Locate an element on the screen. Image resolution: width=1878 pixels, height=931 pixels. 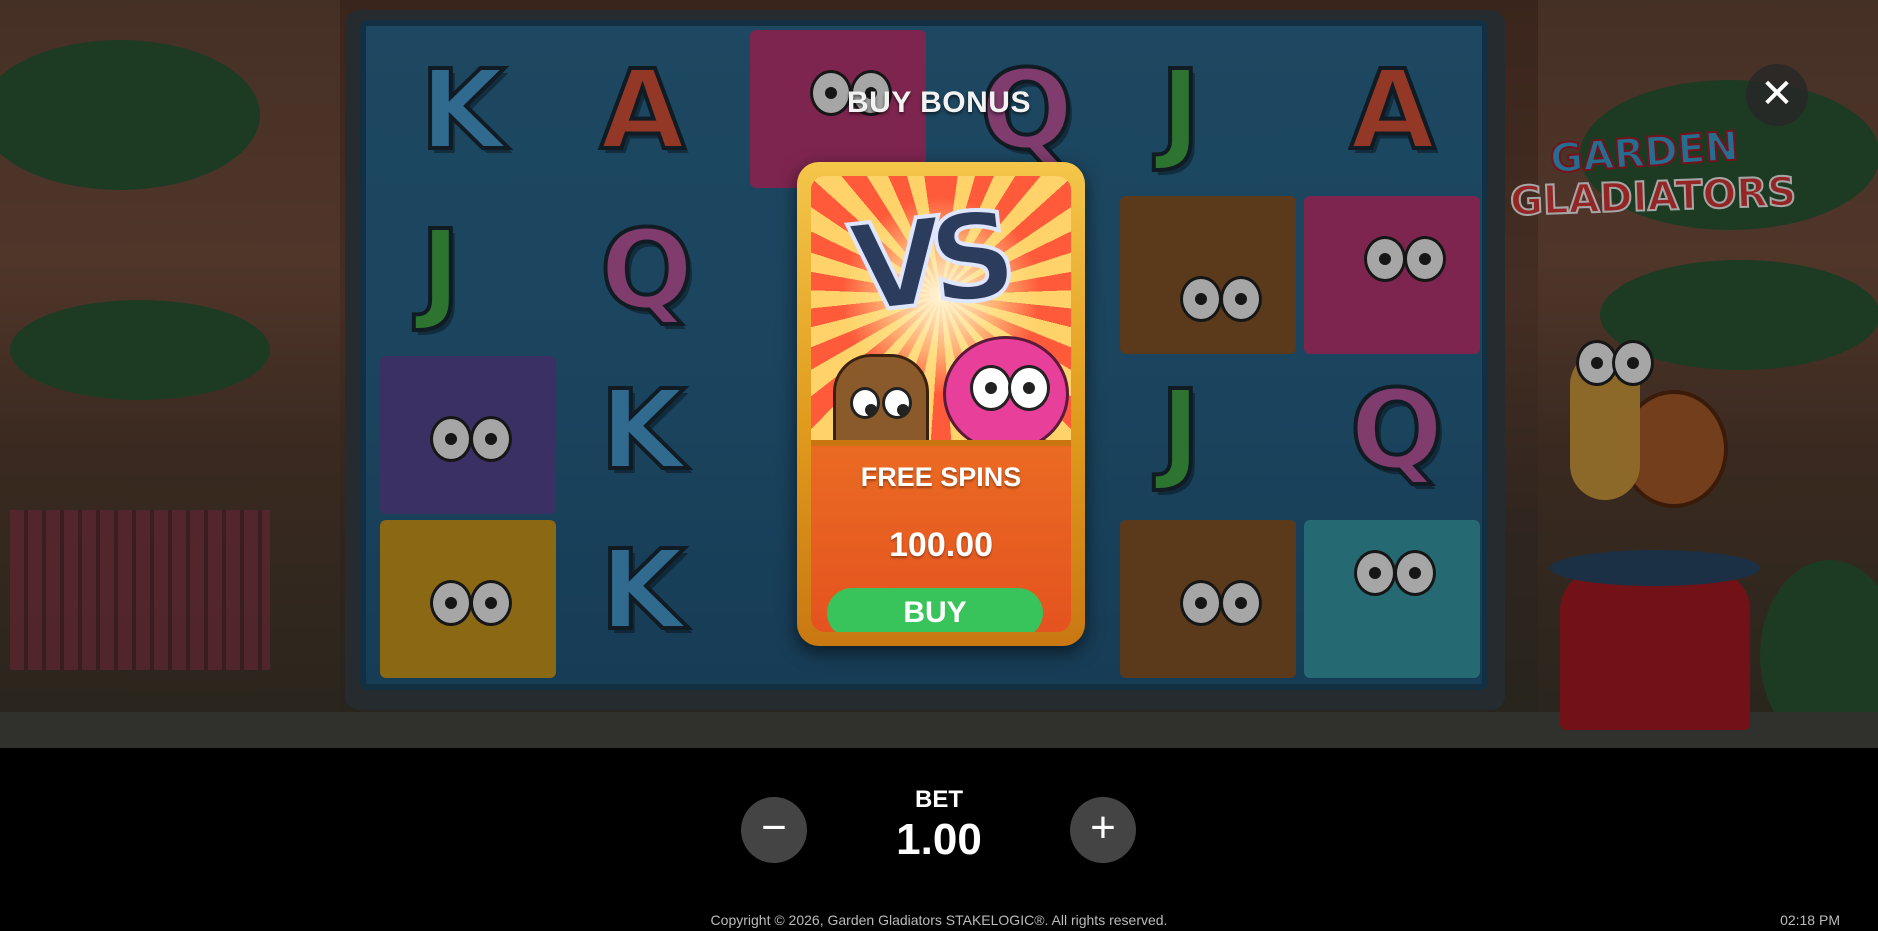
bet-value: 1.00 is located at coordinates (939, 839).